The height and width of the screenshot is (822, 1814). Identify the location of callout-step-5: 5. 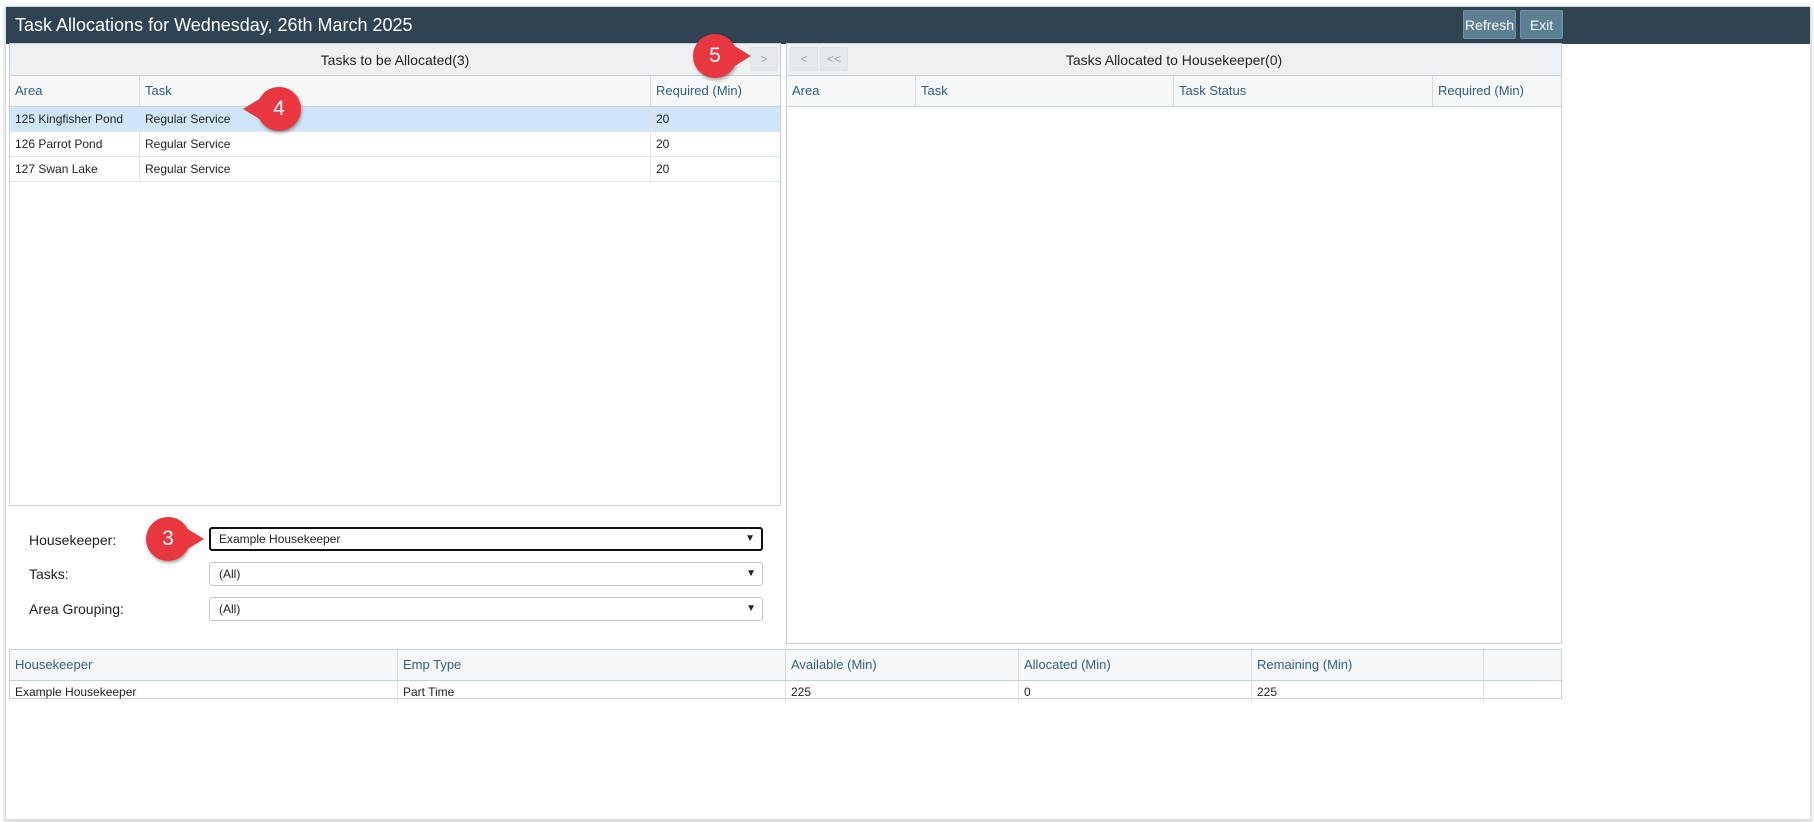
(715, 56).